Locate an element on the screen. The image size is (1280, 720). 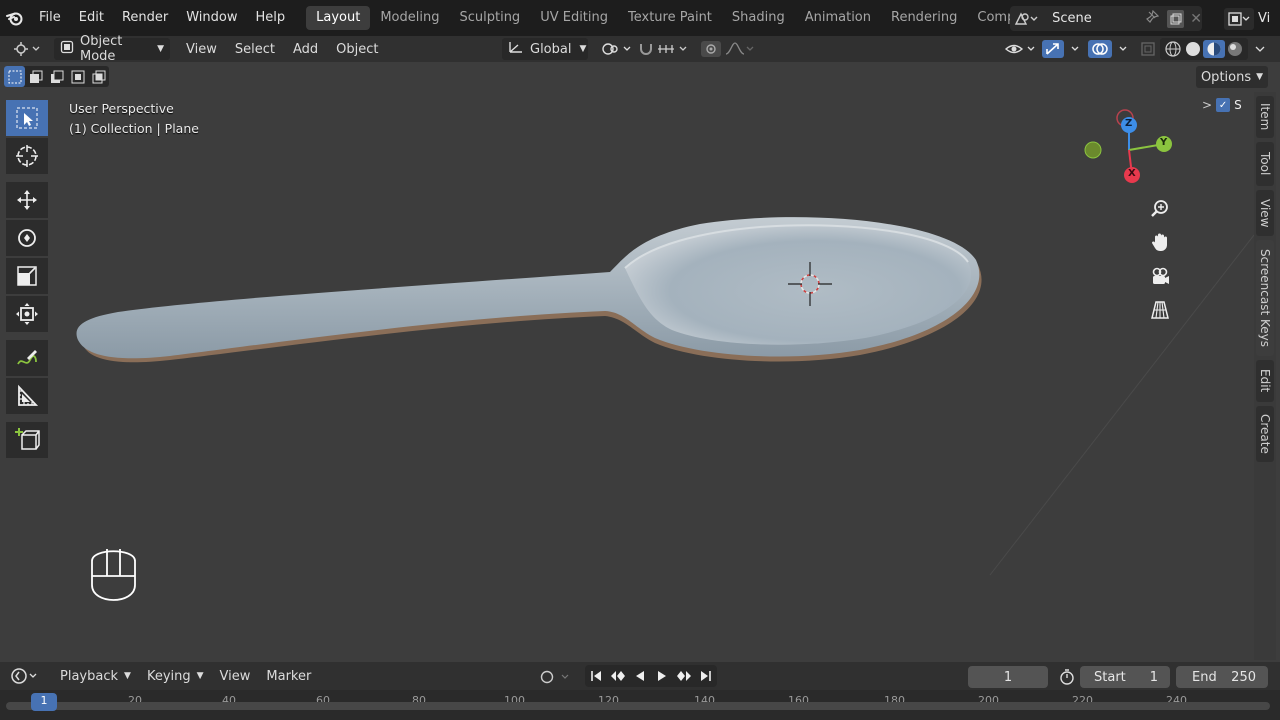
tab-shading: Shading is located at coordinates (758, 18).